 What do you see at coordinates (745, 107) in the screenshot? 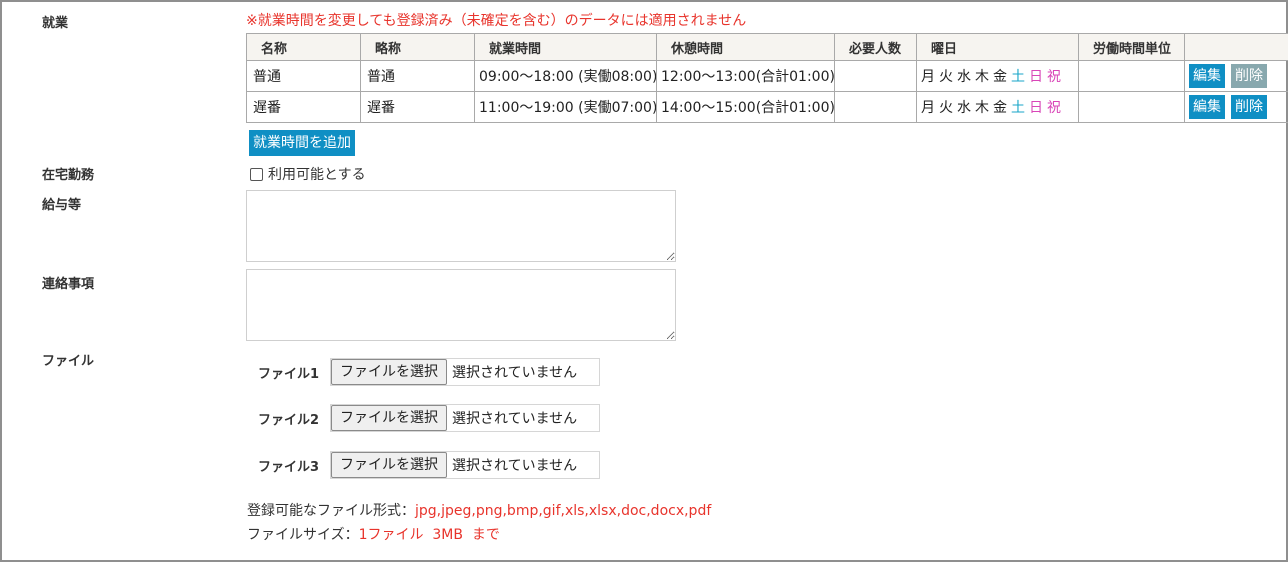
I see `cell-break-hours: 14:00〜15:00(合計01:00)` at bounding box center [745, 107].